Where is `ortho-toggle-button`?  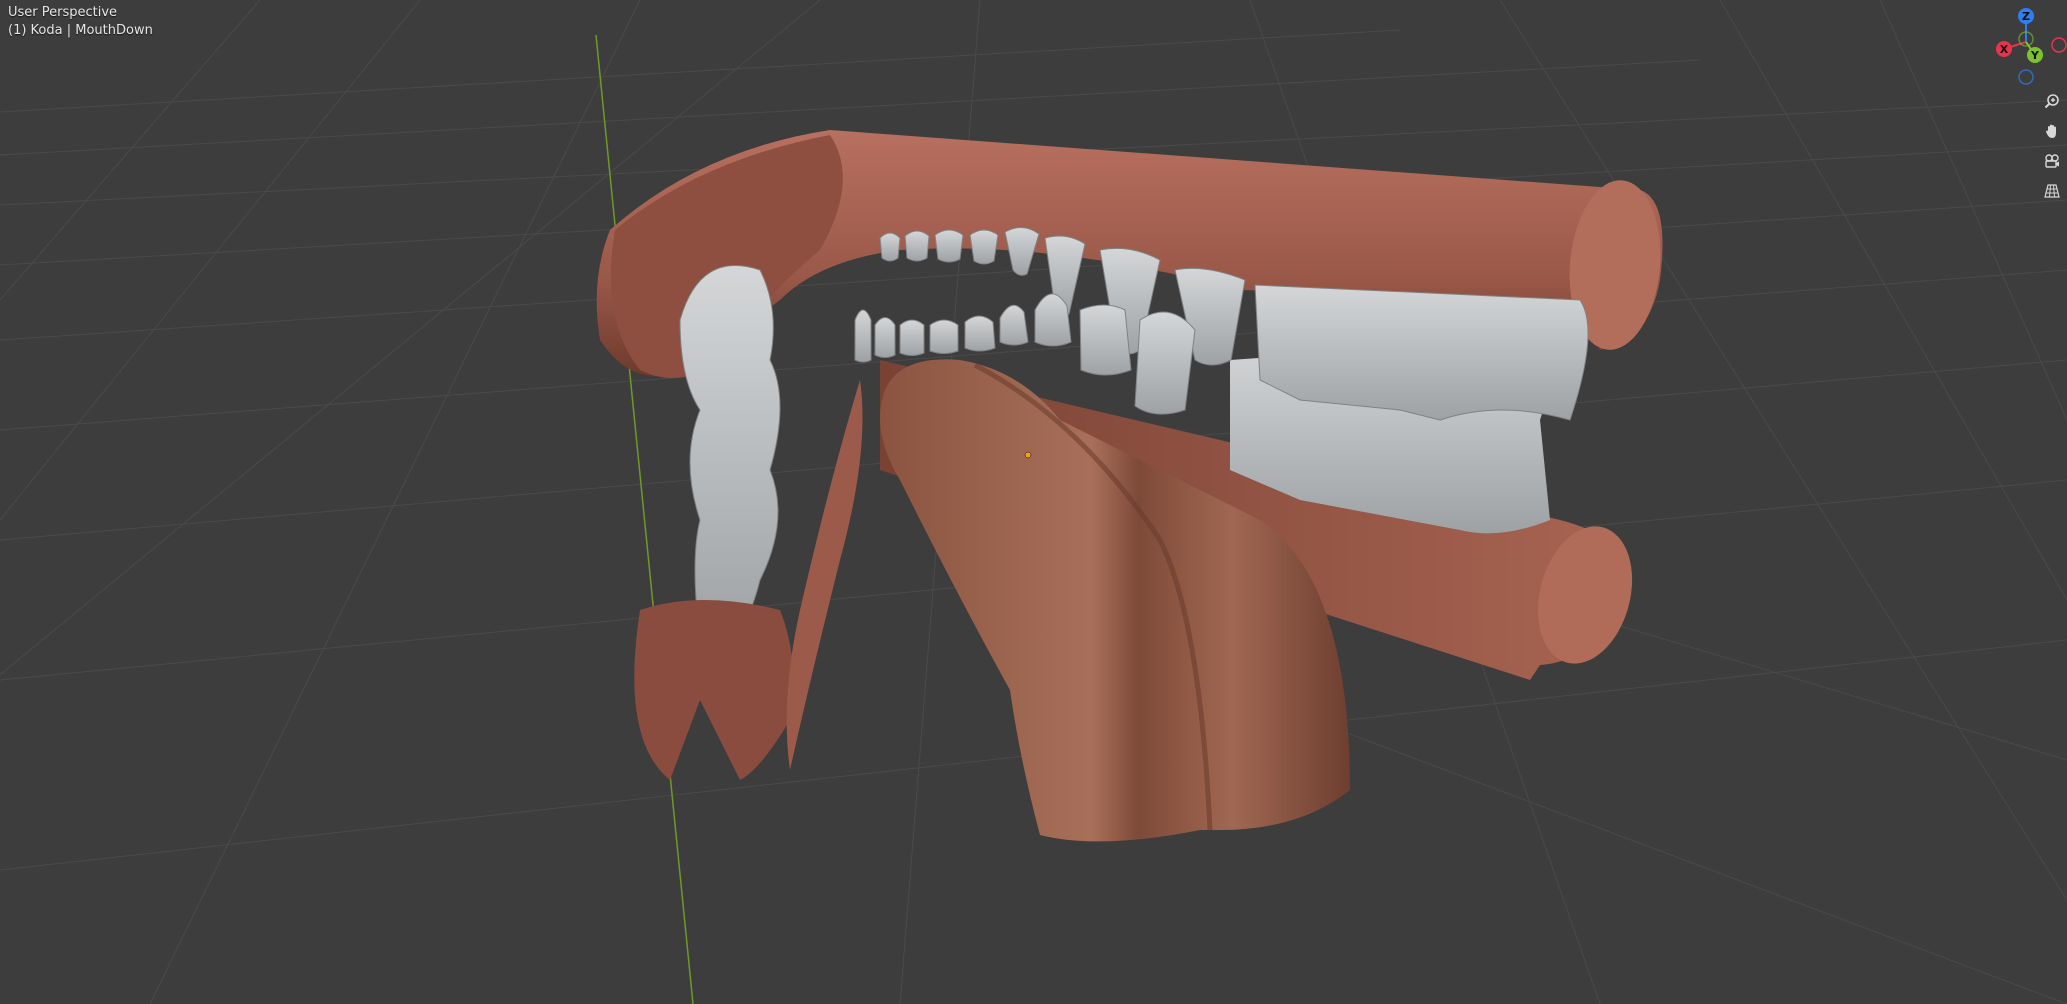
ortho-toggle-button is located at coordinates (2052, 191).